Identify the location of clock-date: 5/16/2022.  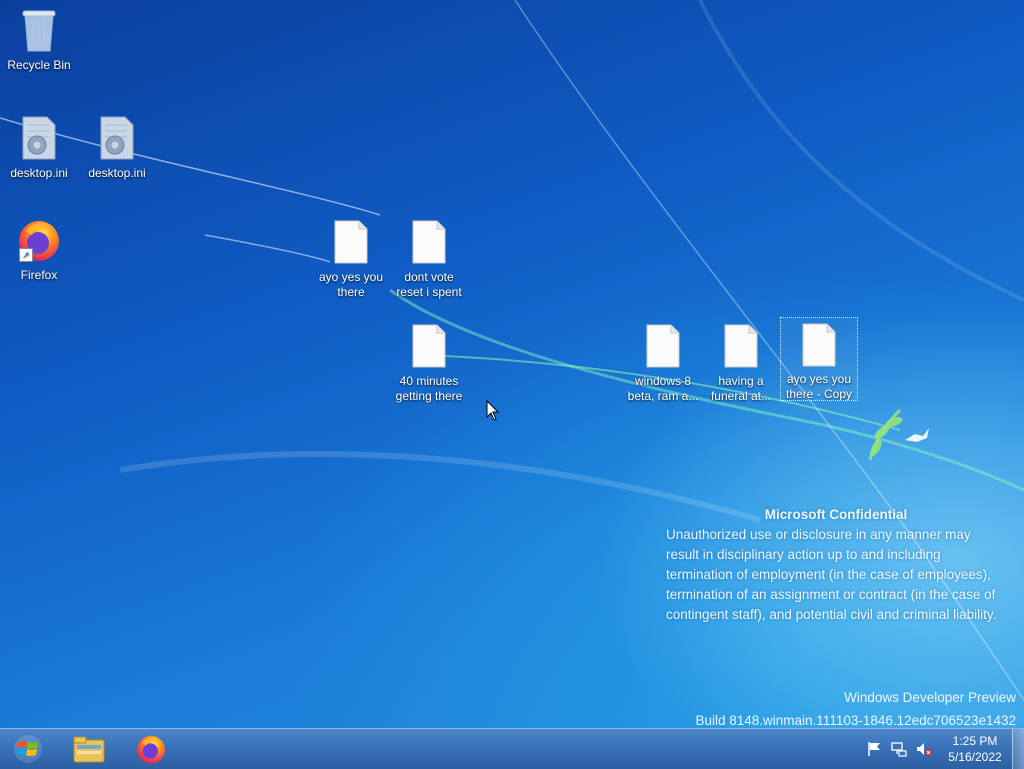
(975, 757).